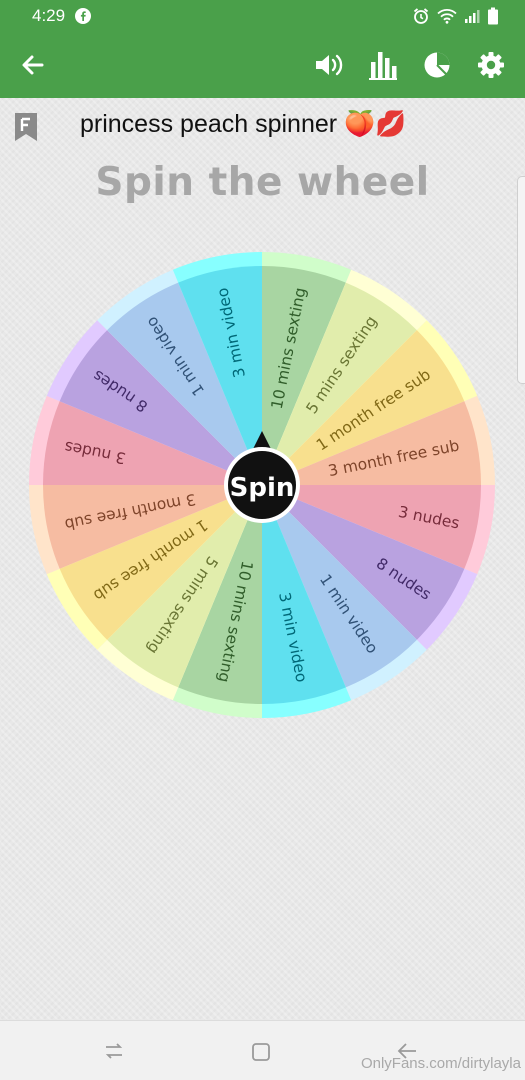  What do you see at coordinates (447, 16) in the screenshot?
I see `wifi-icon` at bounding box center [447, 16].